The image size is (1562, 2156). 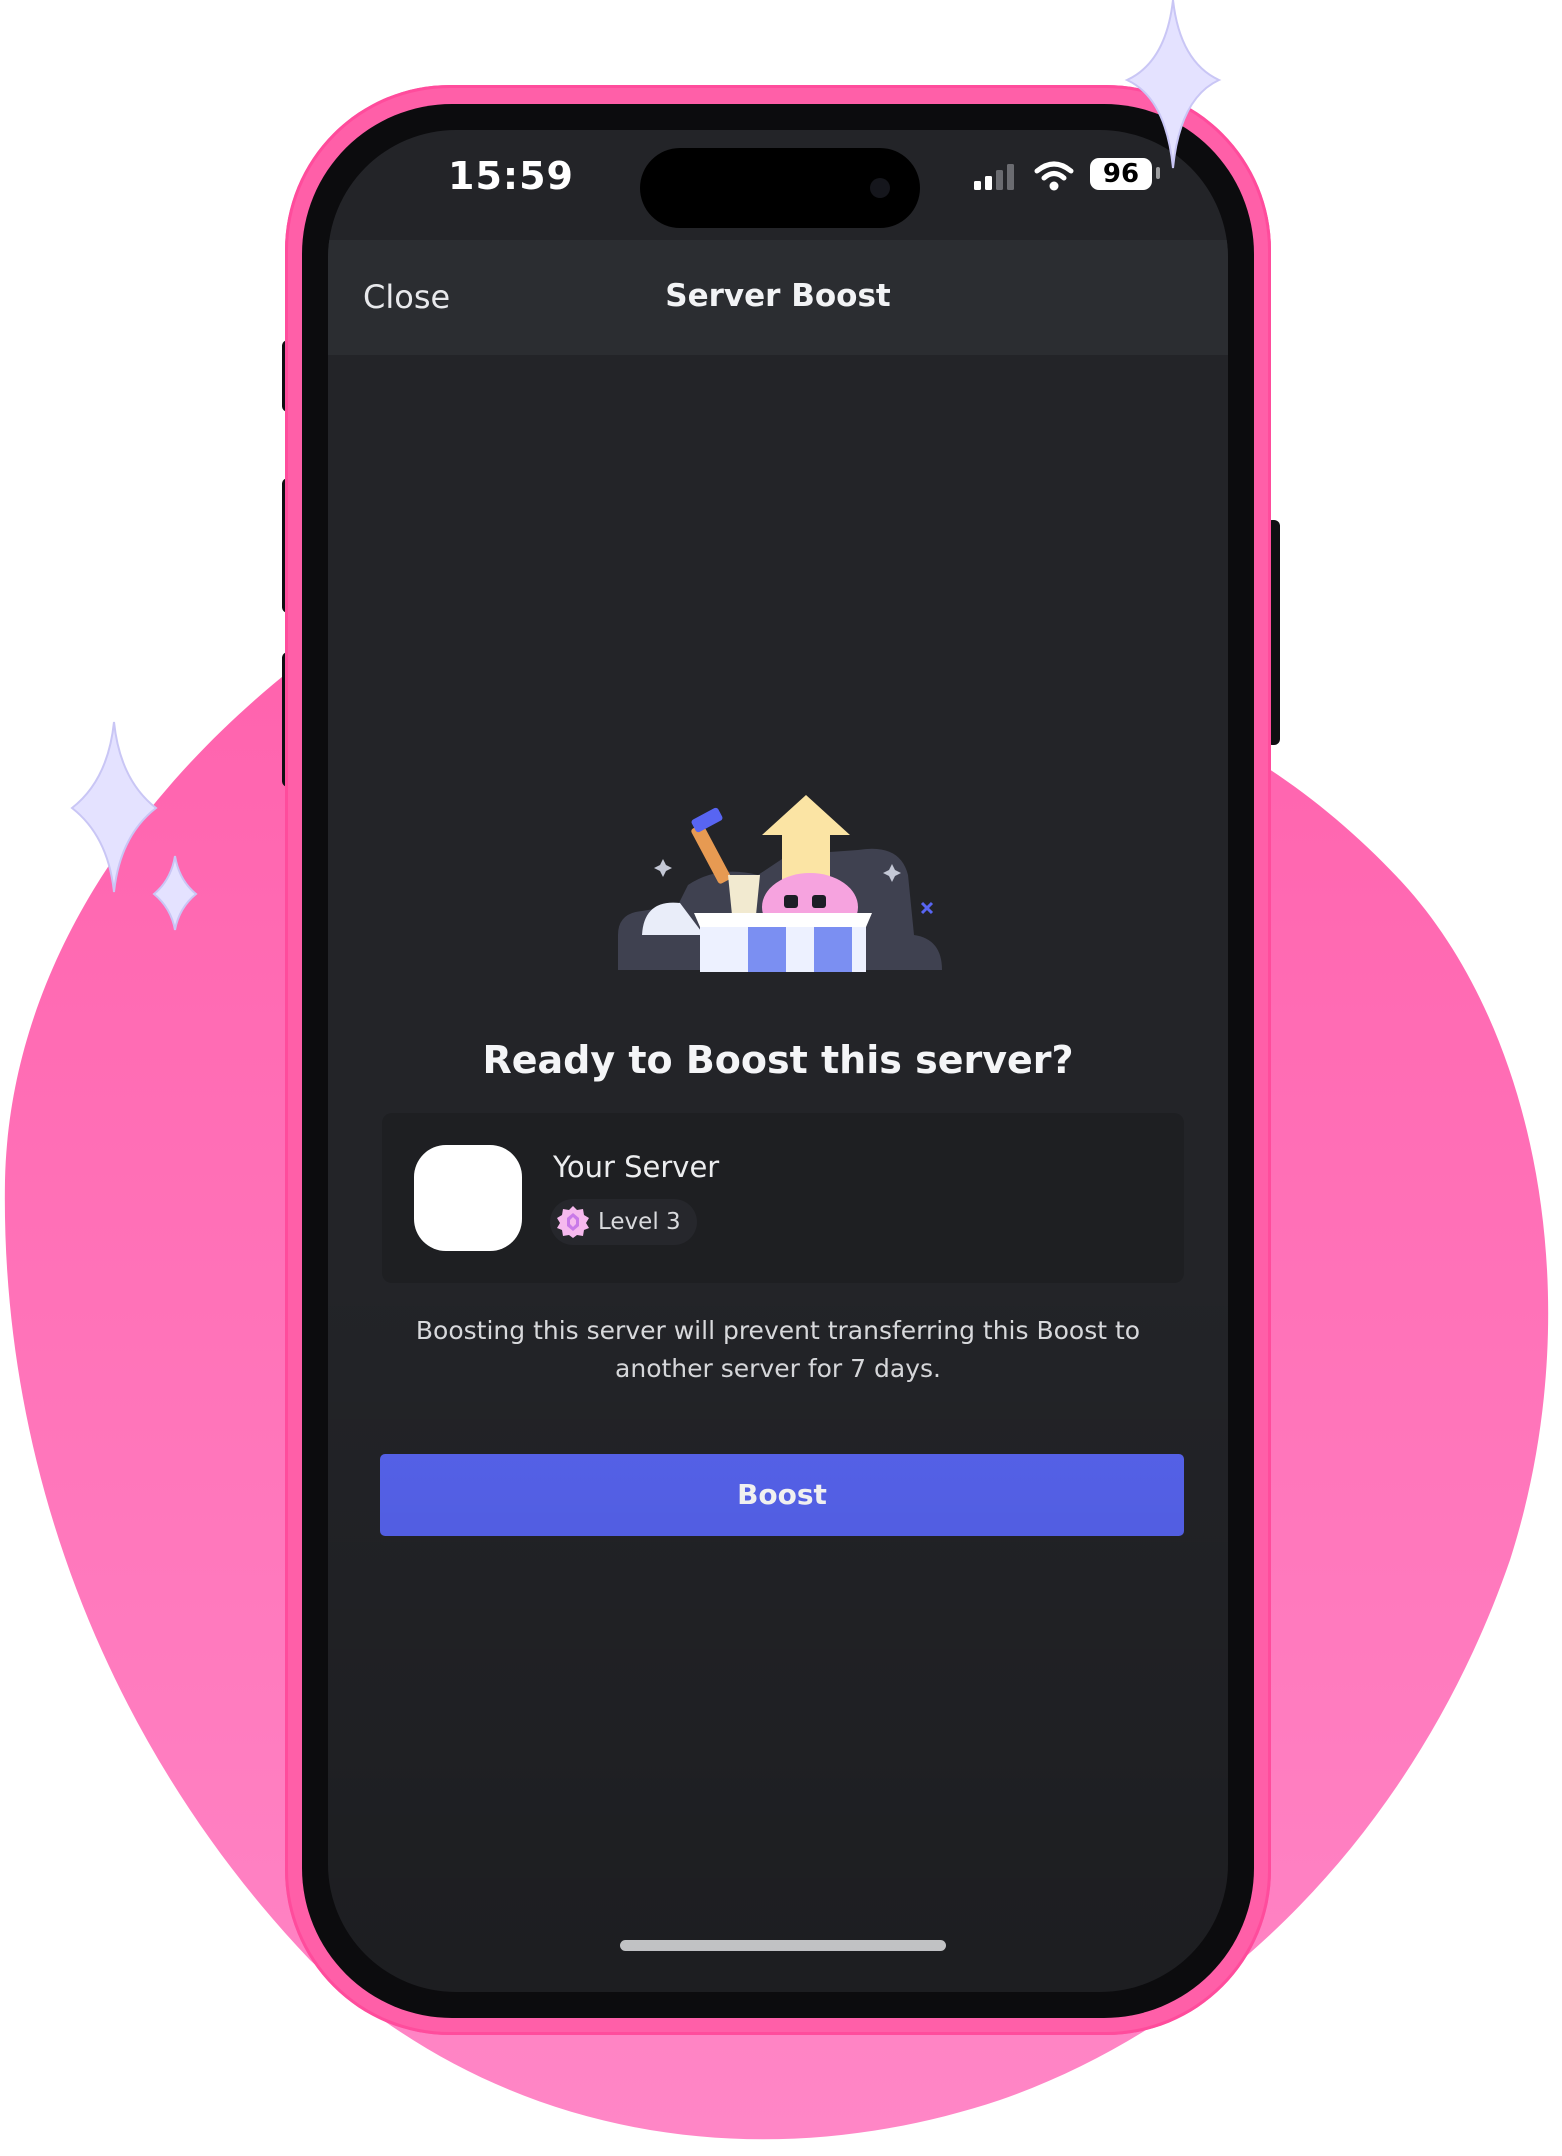 I want to click on battery-tip, so click(x=1158, y=173).